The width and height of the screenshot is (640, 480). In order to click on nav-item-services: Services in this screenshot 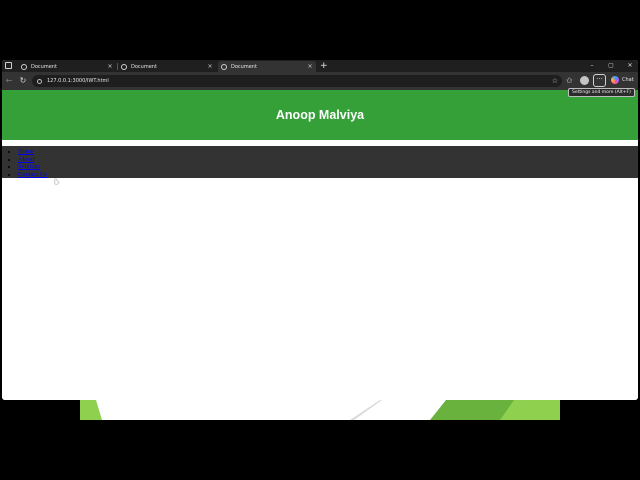, I will do `click(32, 167)`.